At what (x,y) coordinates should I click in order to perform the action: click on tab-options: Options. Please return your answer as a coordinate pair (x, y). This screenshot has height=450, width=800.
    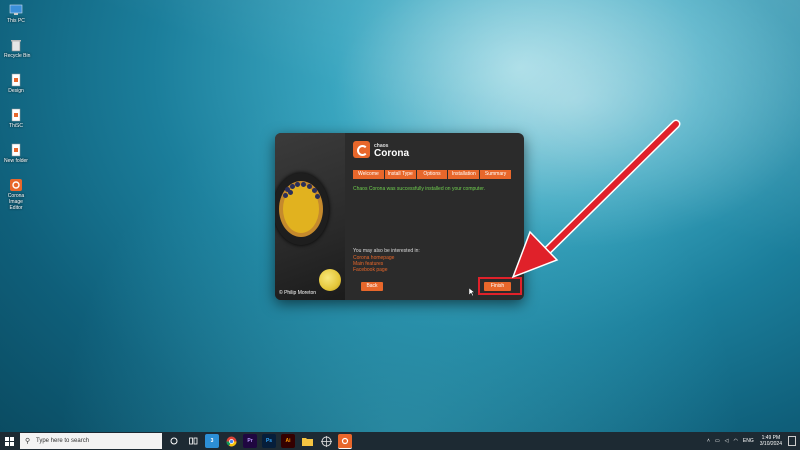
    Looking at the image, I should click on (433, 174).